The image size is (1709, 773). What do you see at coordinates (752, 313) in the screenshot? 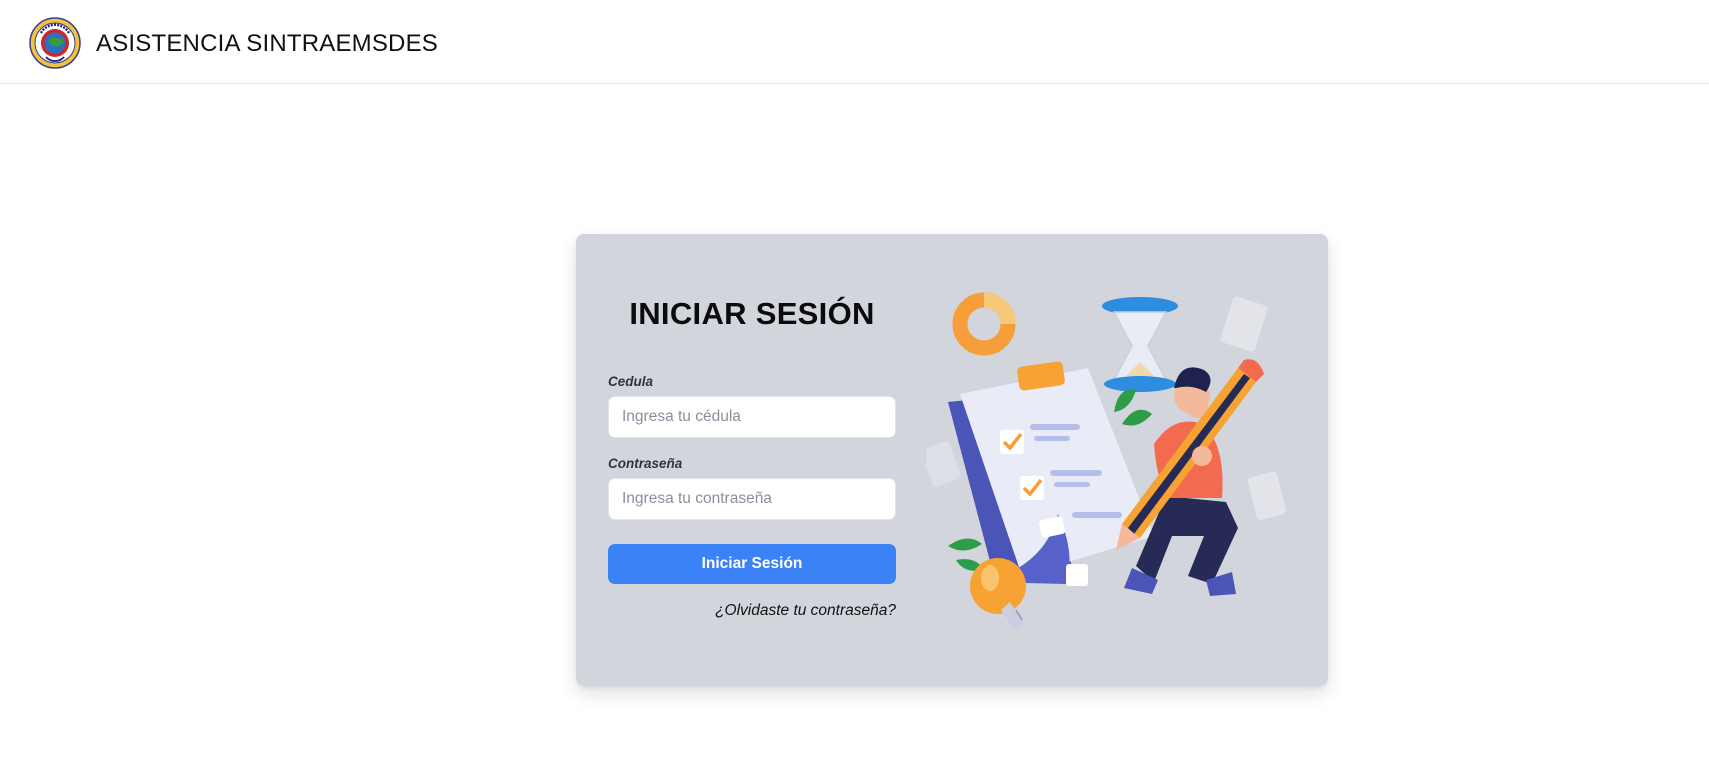
I see `login-heading: INICIAR SESIÓN` at bounding box center [752, 313].